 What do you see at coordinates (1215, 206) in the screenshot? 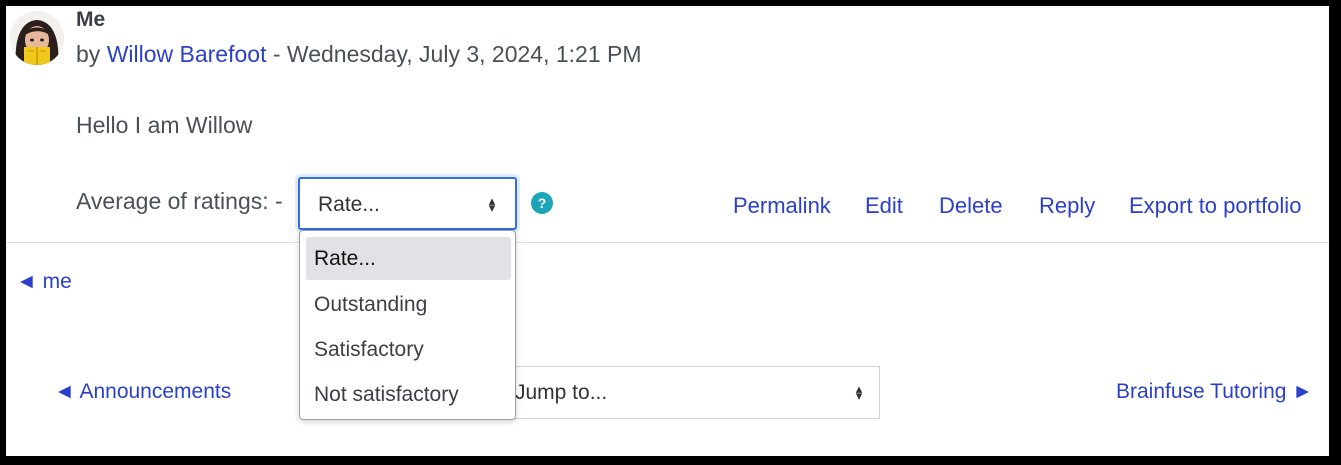
I see `export-portfolio-link: Export to portfolio` at bounding box center [1215, 206].